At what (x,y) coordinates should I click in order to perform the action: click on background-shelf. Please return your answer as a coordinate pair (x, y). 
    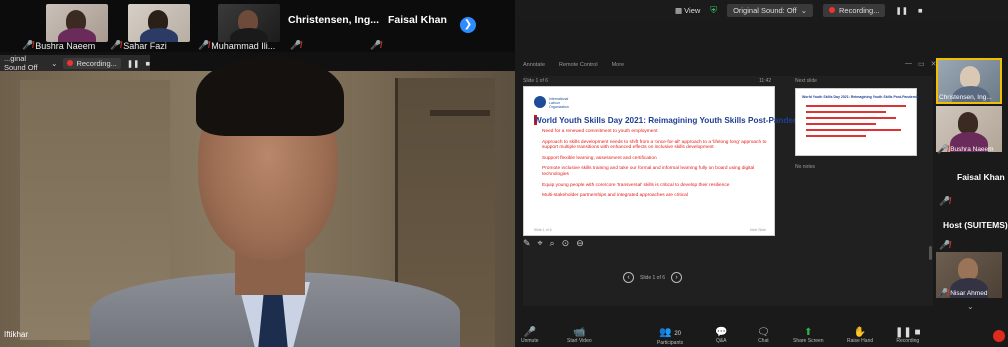
    Looking at the image, I should click on (460, 113).